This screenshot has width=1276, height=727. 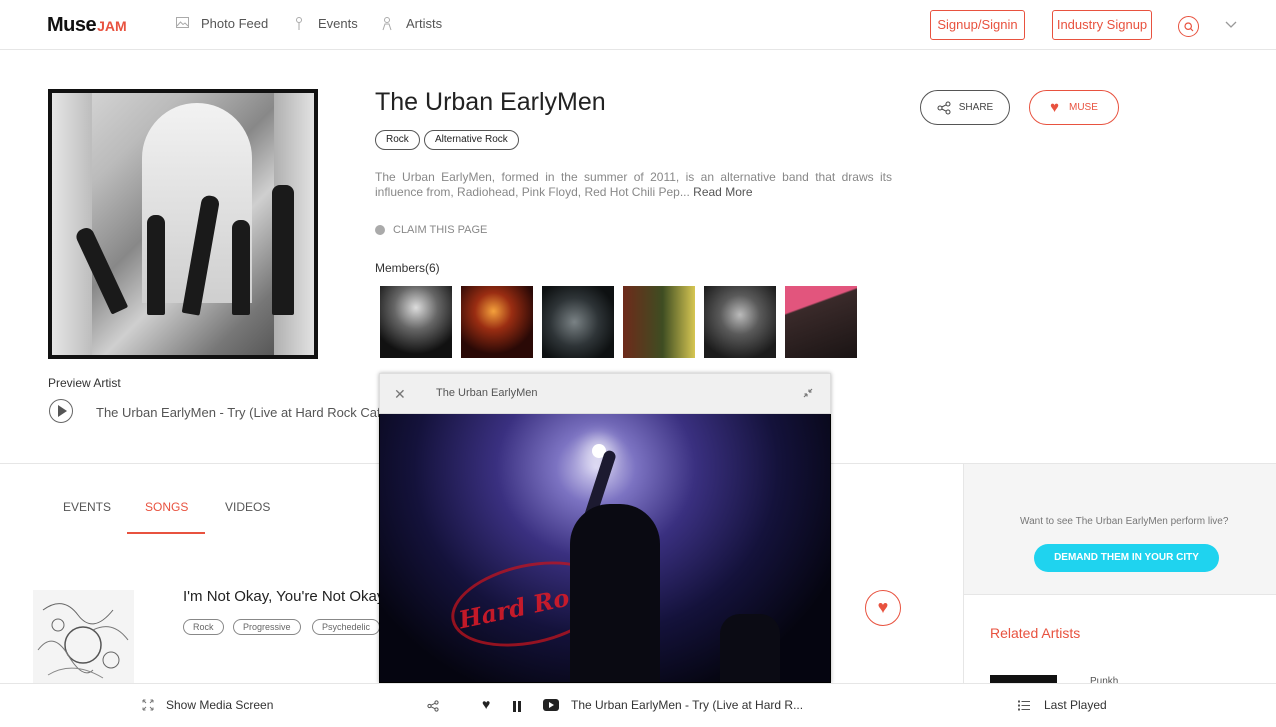 I want to click on genre-tag-rock: Rock, so click(x=397, y=140).